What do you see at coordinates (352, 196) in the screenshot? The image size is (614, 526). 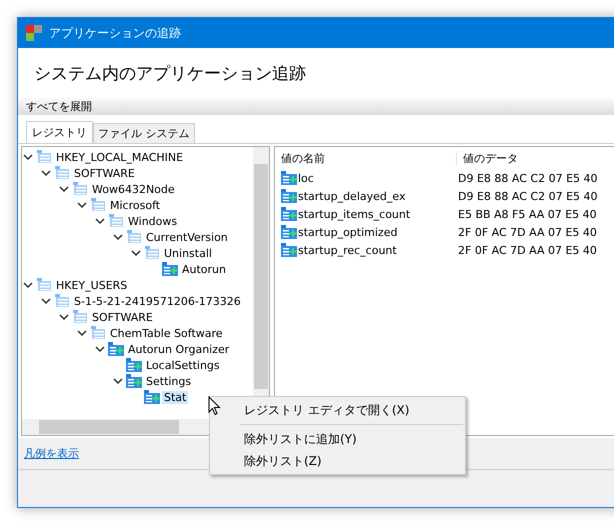 I see `value-name: startup_delayed_ex` at bounding box center [352, 196].